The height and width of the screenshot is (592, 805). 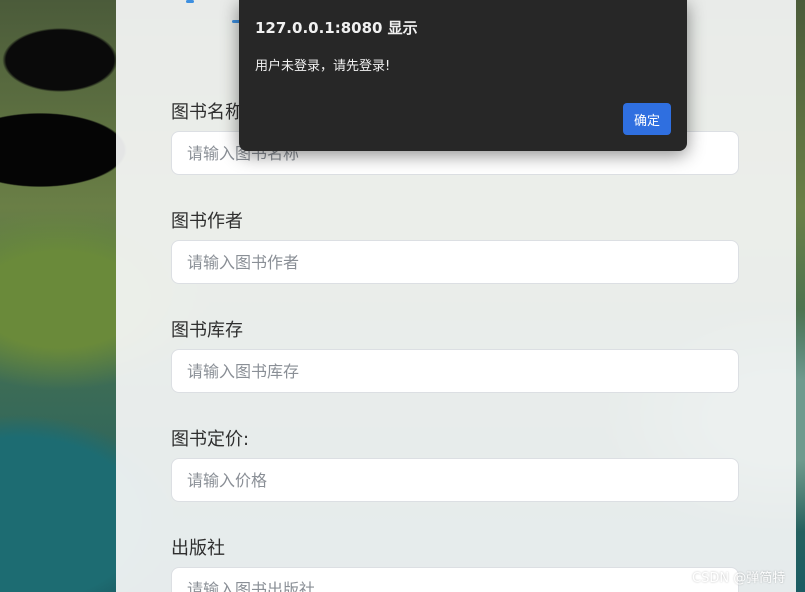 I want to click on dialog-message: 用户未登录，请先登录!, so click(x=323, y=66).